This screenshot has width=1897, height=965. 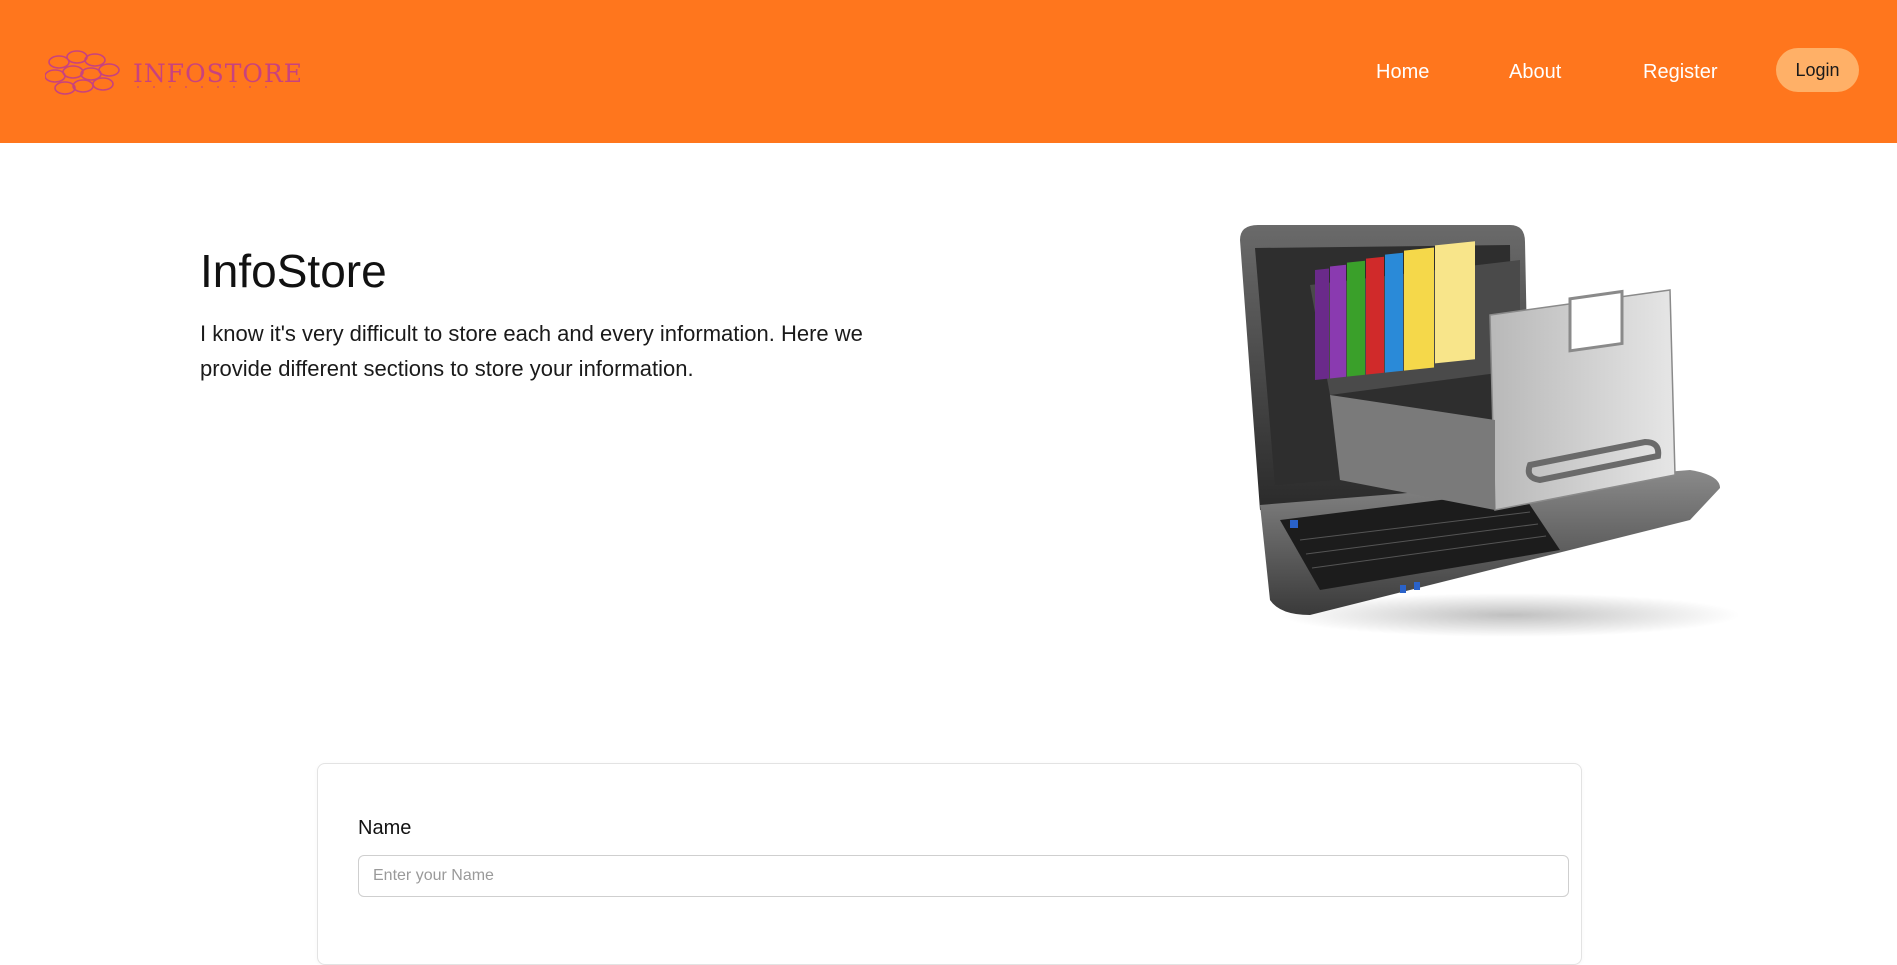 What do you see at coordinates (82, 72) in the screenshot?
I see `logo-icon` at bounding box center [82, 72].